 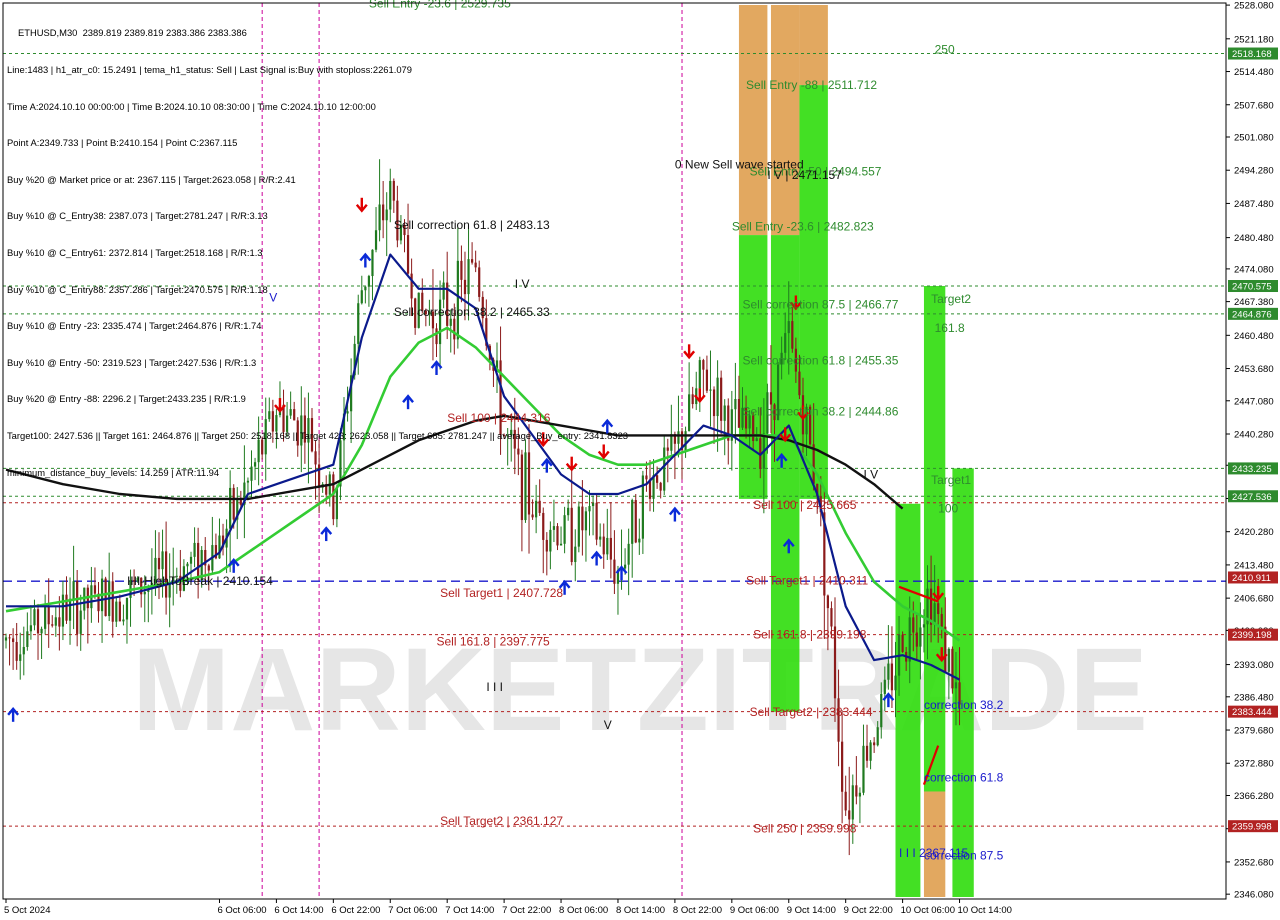 I want to click on time-tick-label: 6 Oct 22:00, so click(x=355, y=910).